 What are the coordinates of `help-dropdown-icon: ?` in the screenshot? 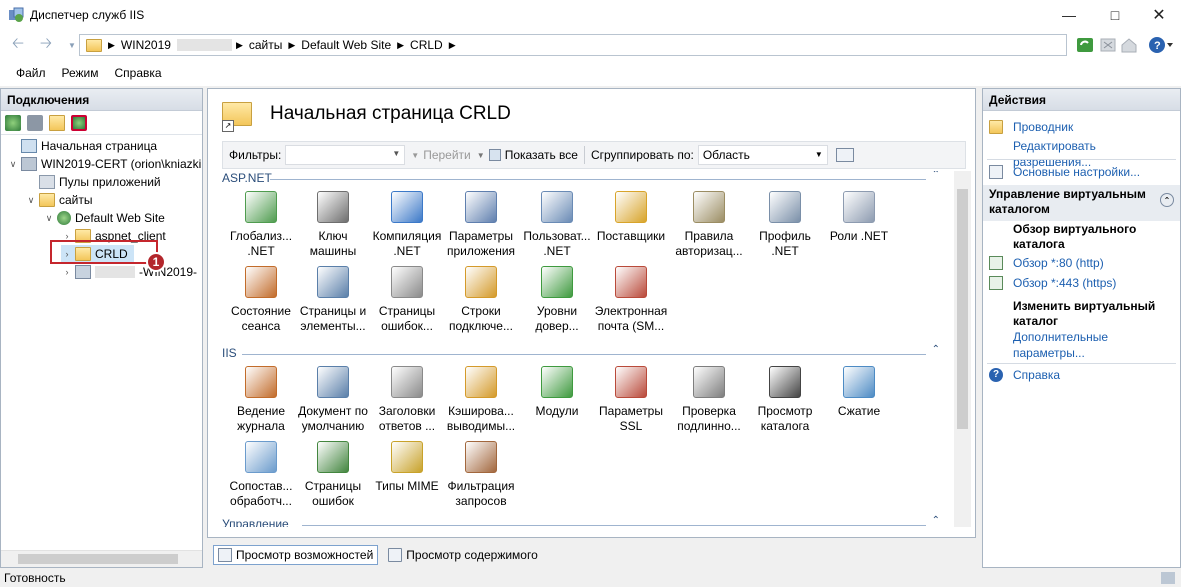 It's located at (1161, 45).